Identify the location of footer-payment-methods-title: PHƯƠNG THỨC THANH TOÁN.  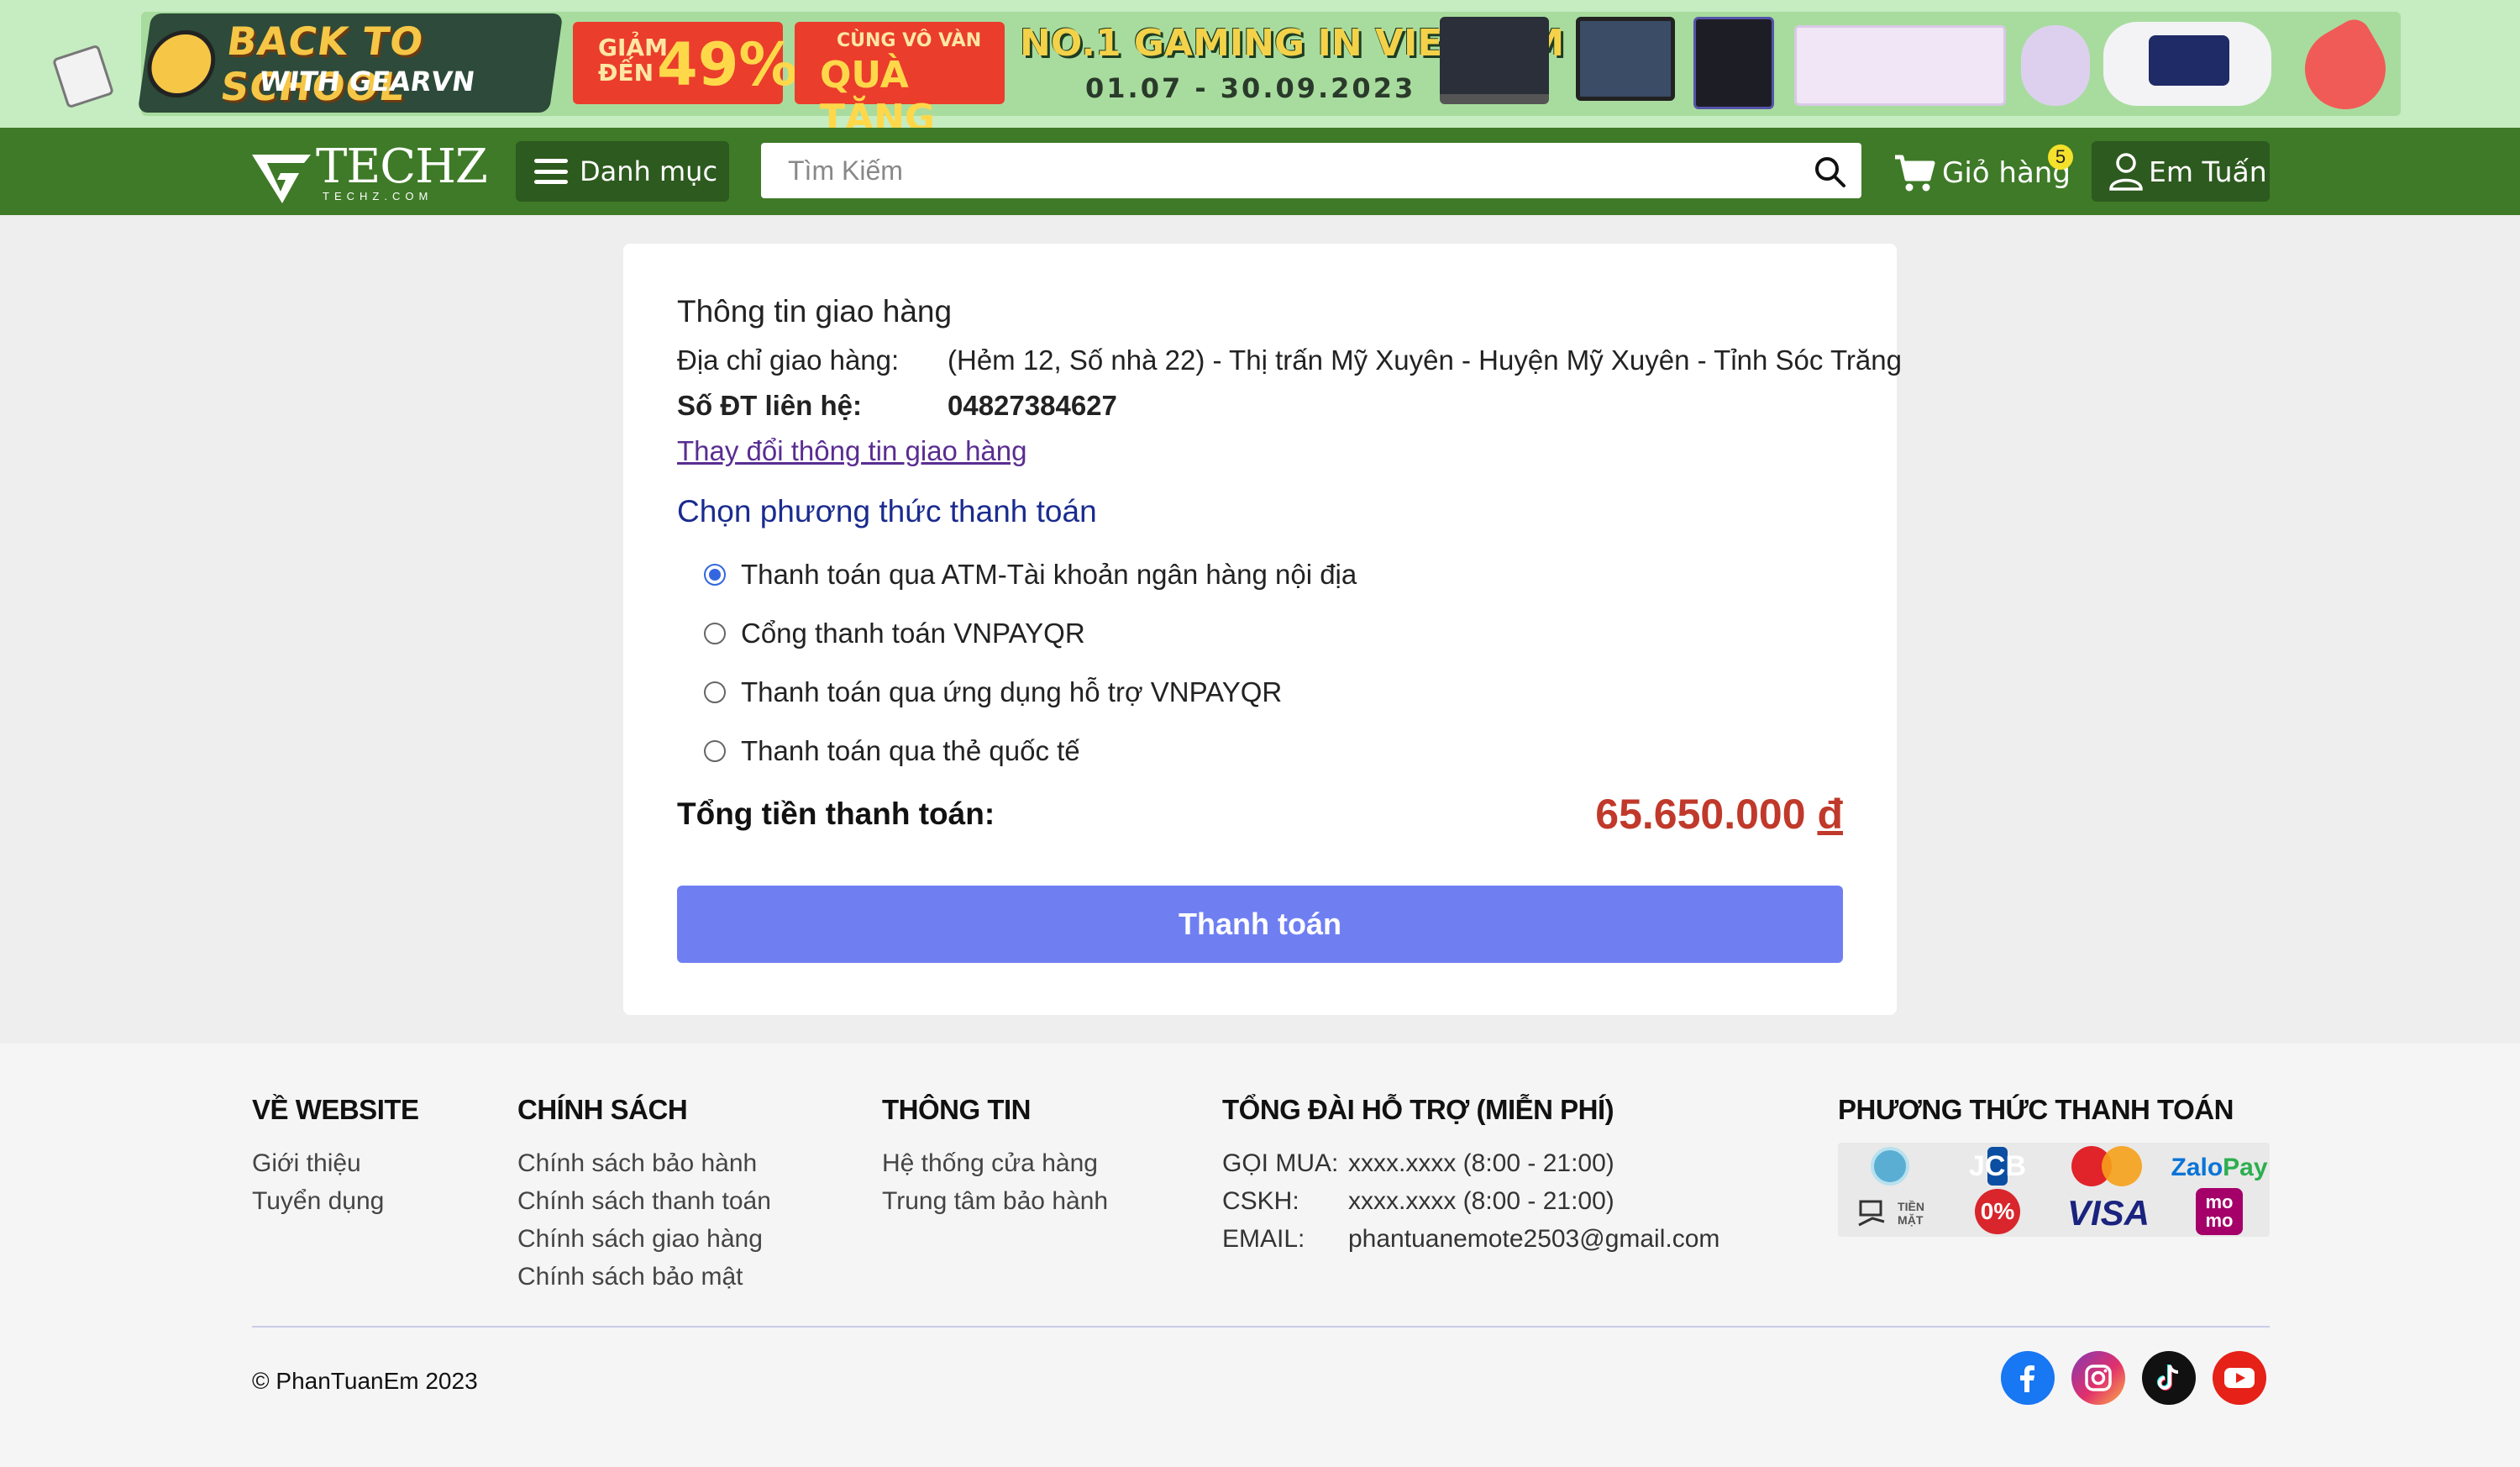
(2036, 1109).